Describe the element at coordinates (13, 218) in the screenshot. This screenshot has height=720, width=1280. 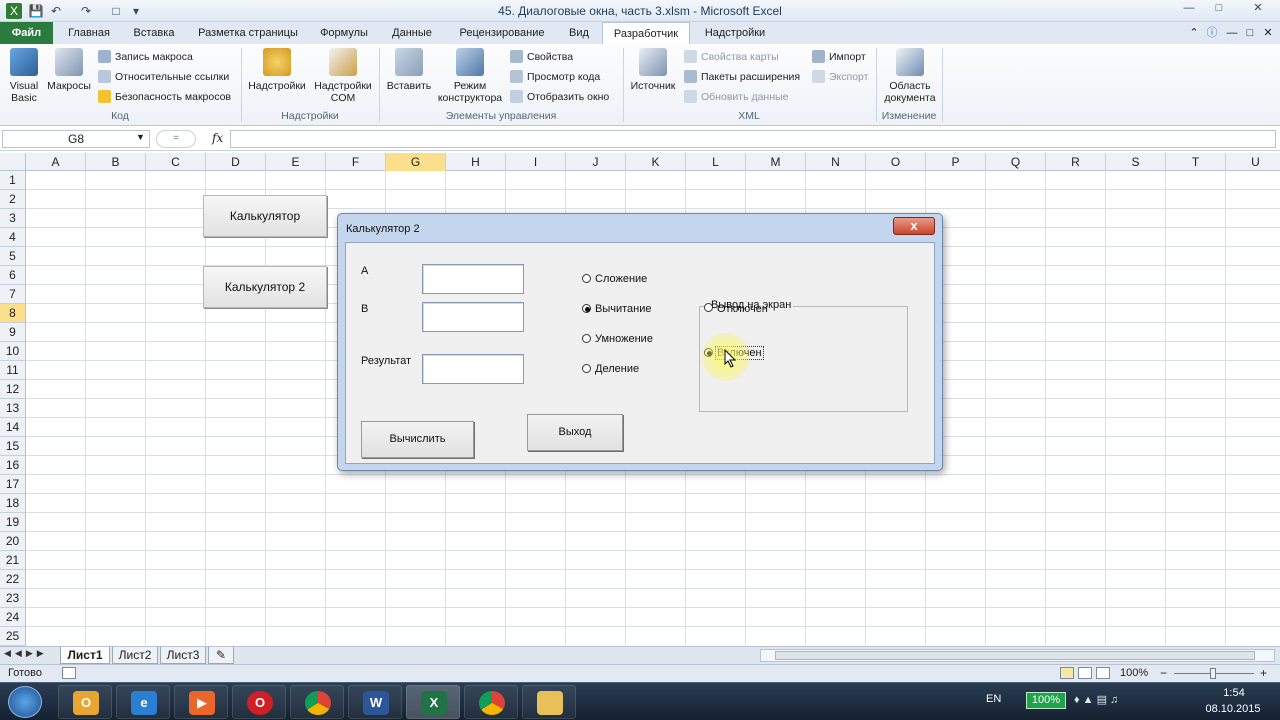
I see `row-header-3: 3` at that location.